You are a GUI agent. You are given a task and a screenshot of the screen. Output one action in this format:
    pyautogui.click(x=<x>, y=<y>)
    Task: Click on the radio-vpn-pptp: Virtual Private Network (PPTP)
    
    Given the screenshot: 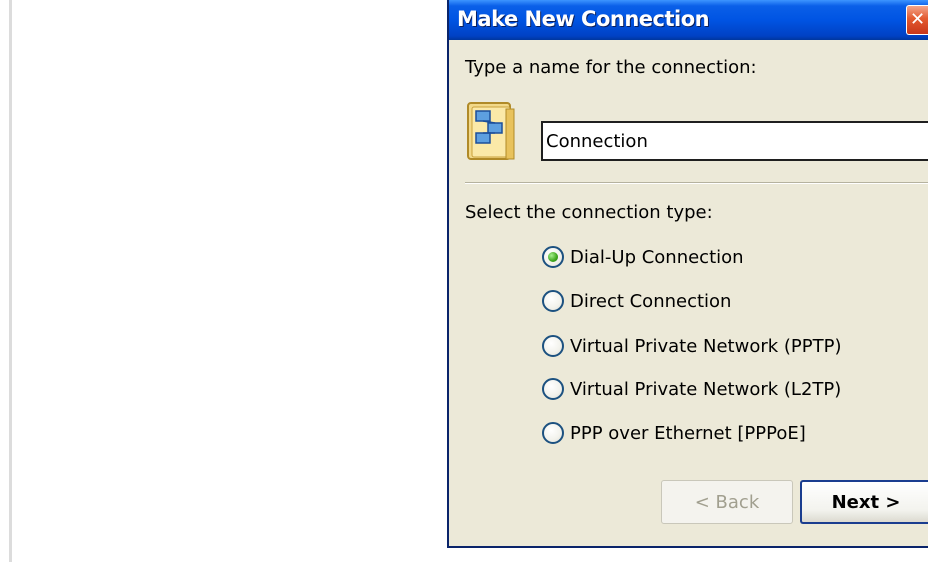 What is the action you would take?
    pyautogui.click(x=692, y=346)
    